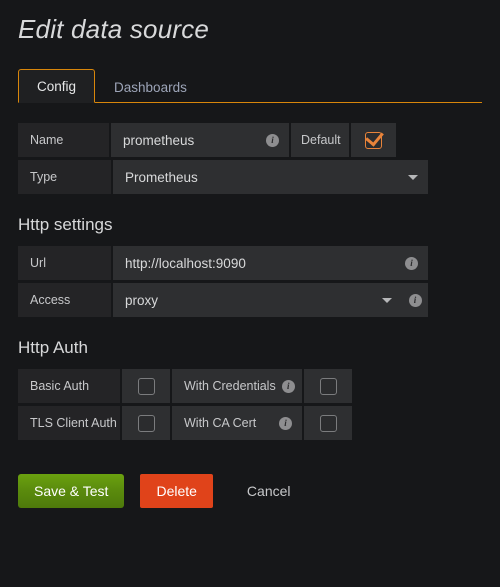  Describe the element at coordinates (270, 263) in the screenshot. I see `url-input: http://localhost:9090 i` at that location.